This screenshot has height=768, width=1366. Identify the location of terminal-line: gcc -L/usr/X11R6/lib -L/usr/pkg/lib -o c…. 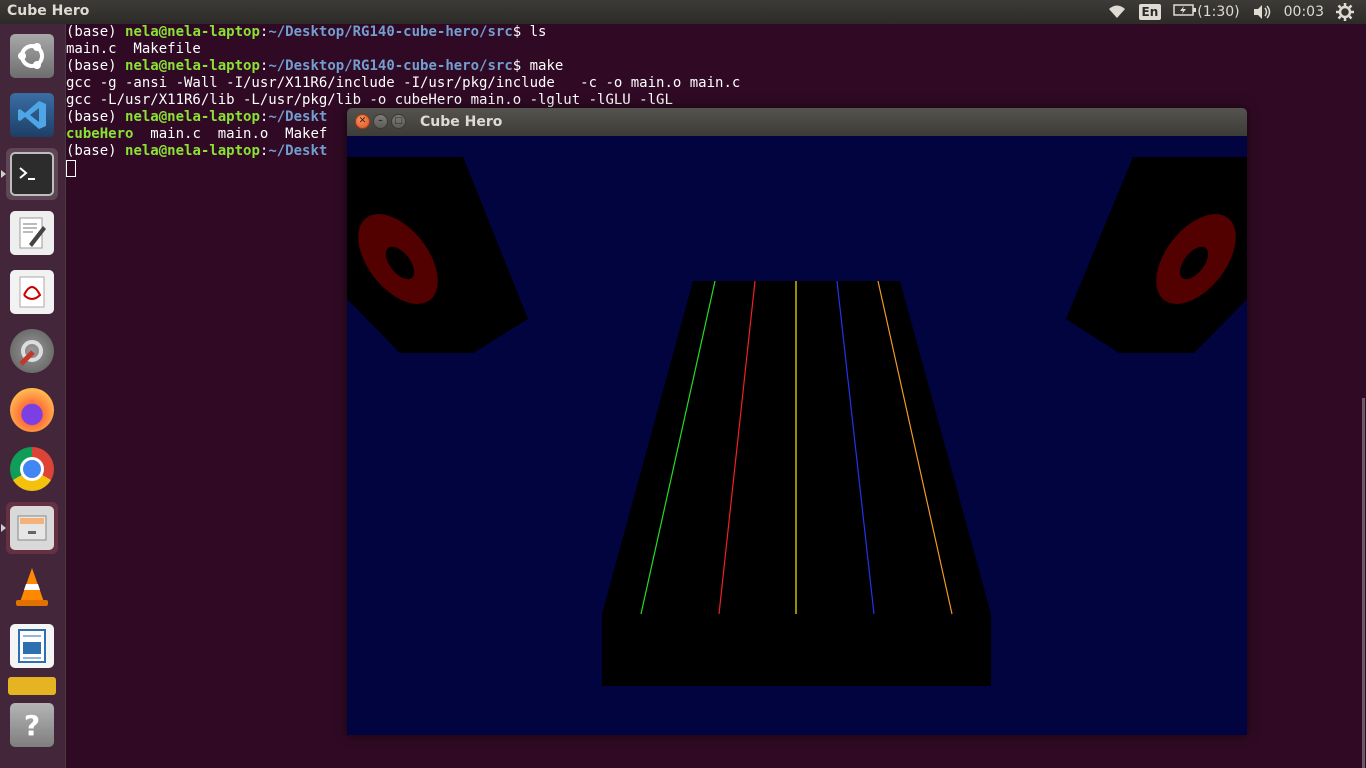
(369, 100).